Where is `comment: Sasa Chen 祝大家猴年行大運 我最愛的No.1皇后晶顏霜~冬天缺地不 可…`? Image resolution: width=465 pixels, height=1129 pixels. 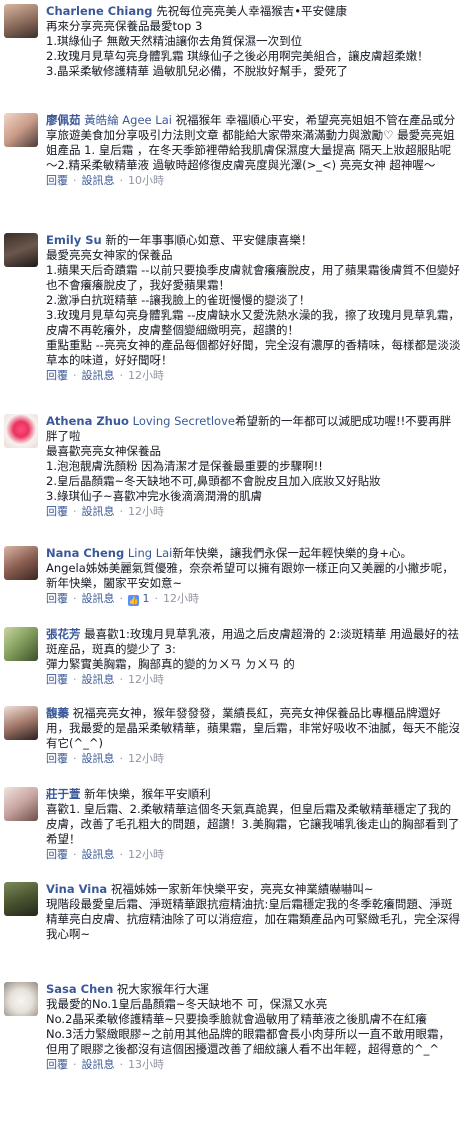 comment: Sasa Chen 祝大家猴年行大運 我最愛的No.1皇后晶顏霜~冬天缺地不 可… is located at coordinates (232, 1054).